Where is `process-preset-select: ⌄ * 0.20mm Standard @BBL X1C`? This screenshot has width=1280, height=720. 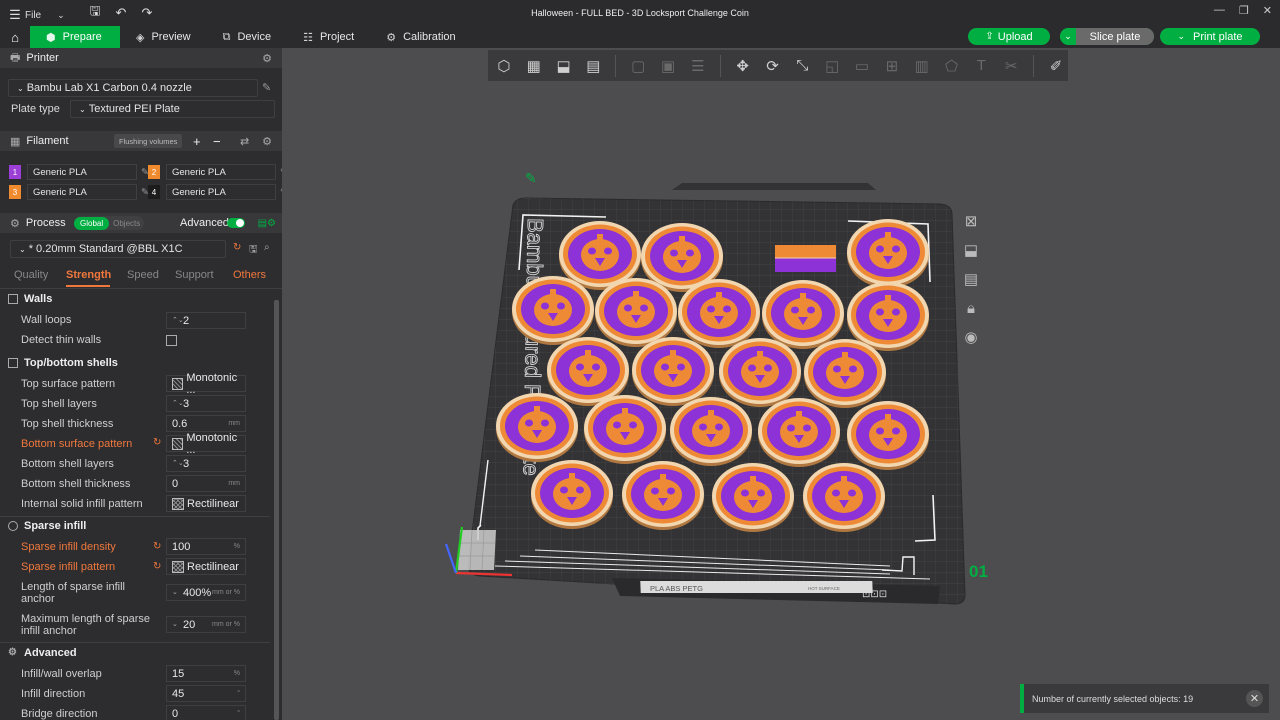
process-preset-select: ⌄ * 0.20mm Standard @BBL X1C is located at coordinates (118, 249).